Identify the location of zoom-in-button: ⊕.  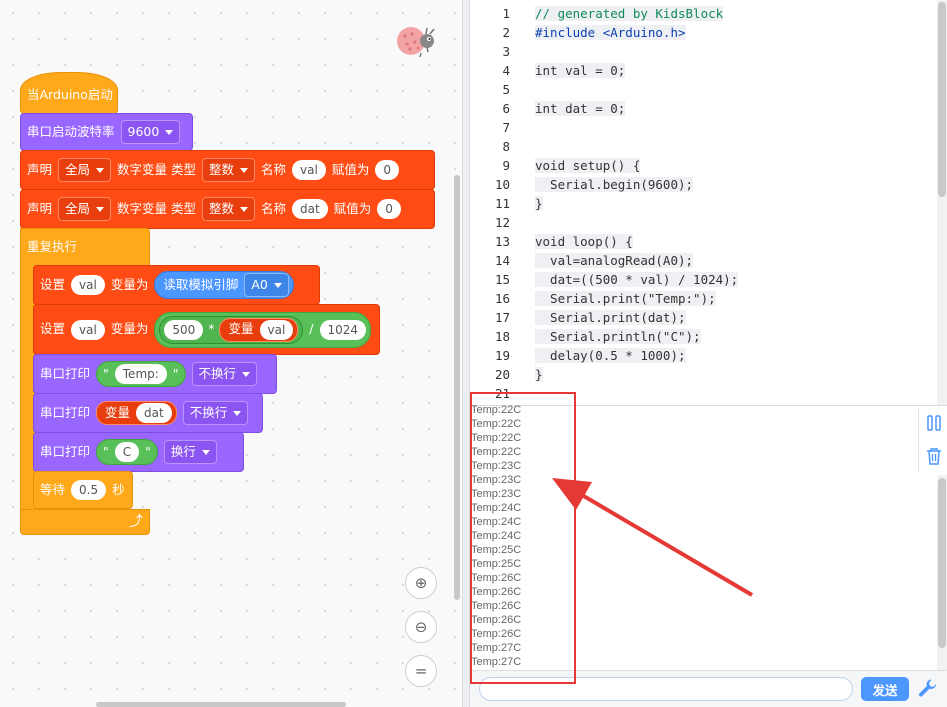
(421, 583).